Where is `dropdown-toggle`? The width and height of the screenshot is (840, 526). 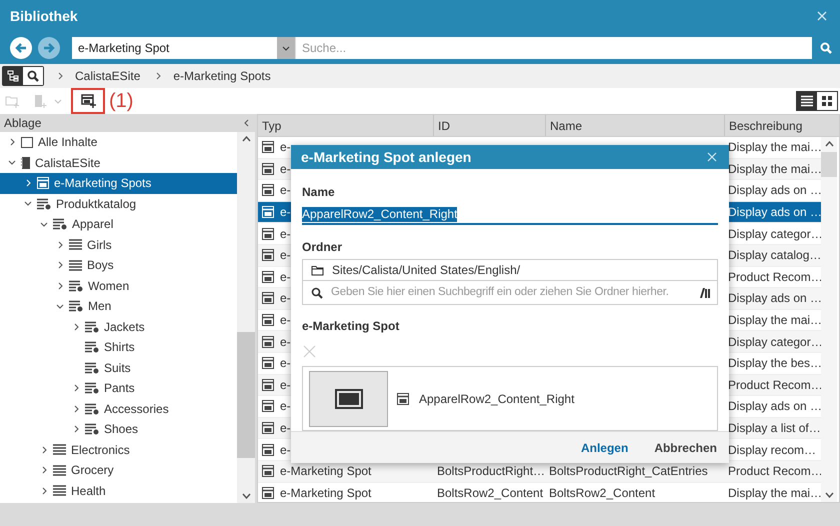
dropdown-toggle is located at coordinates (286, 48).